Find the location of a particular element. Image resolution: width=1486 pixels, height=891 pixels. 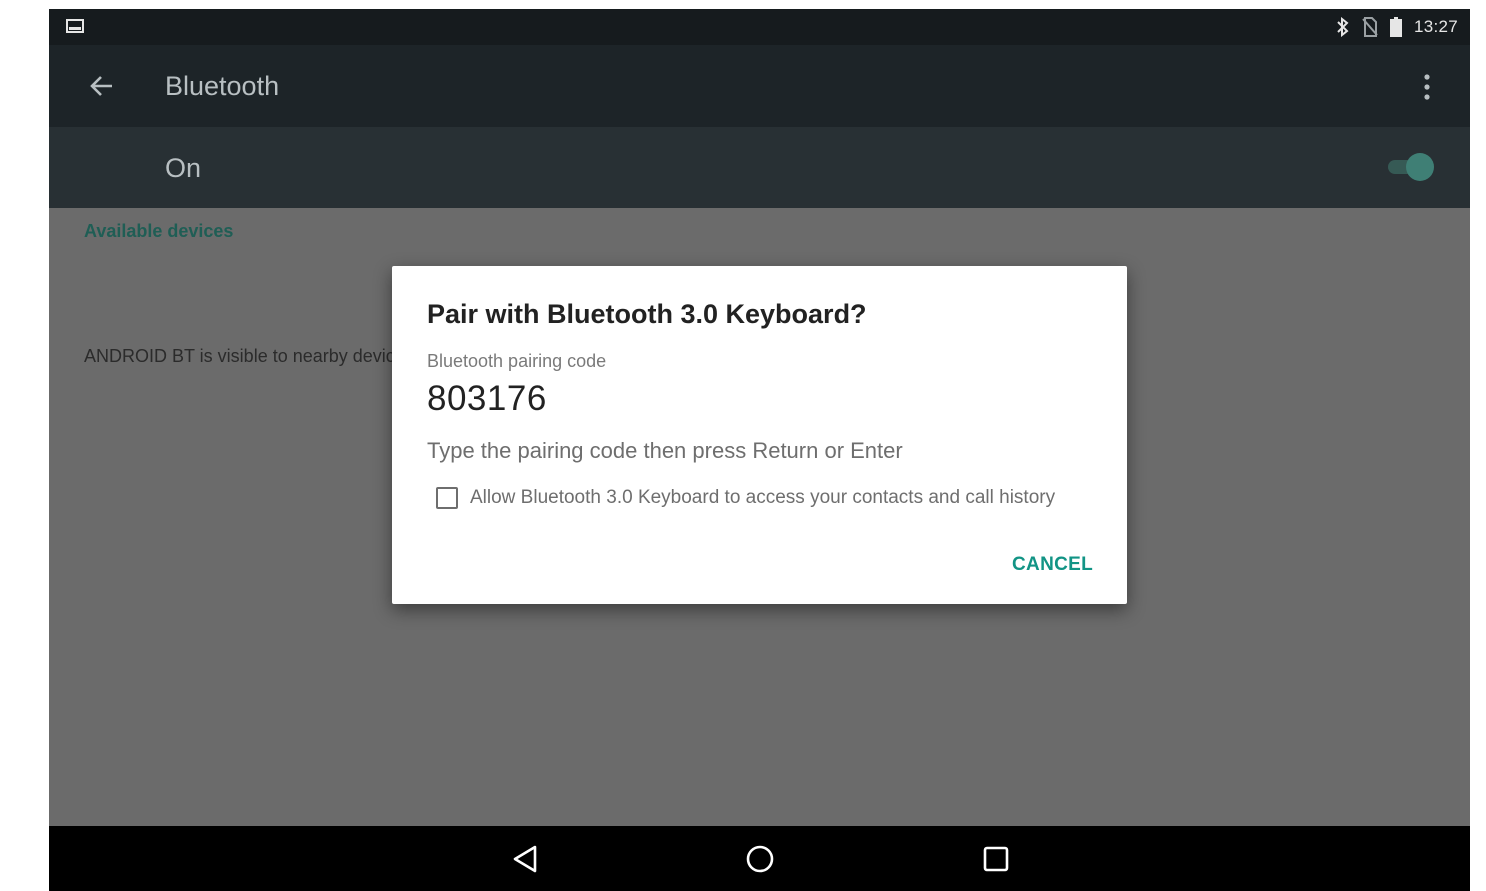

nav-back-button is located at coordinates (525, 859).